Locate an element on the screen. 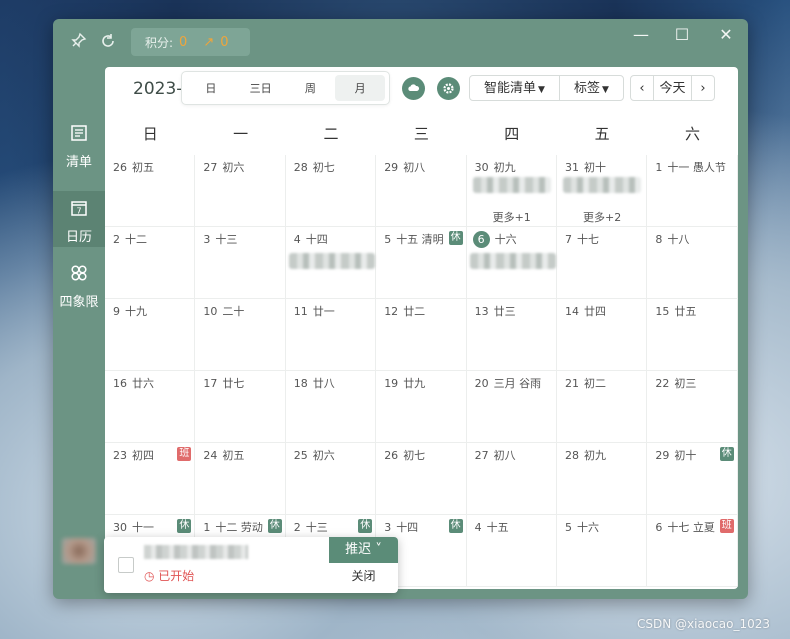 This screenshot has height=639, width=790. day-number: 6 is located at coordinates (481, 239).